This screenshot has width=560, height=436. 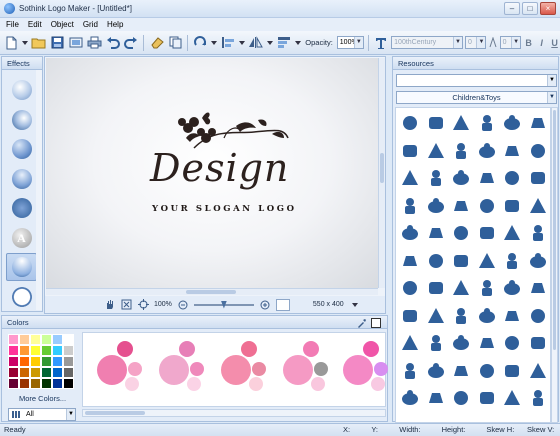 I want to click on flip-dropdown, so click(x=269, y=43).